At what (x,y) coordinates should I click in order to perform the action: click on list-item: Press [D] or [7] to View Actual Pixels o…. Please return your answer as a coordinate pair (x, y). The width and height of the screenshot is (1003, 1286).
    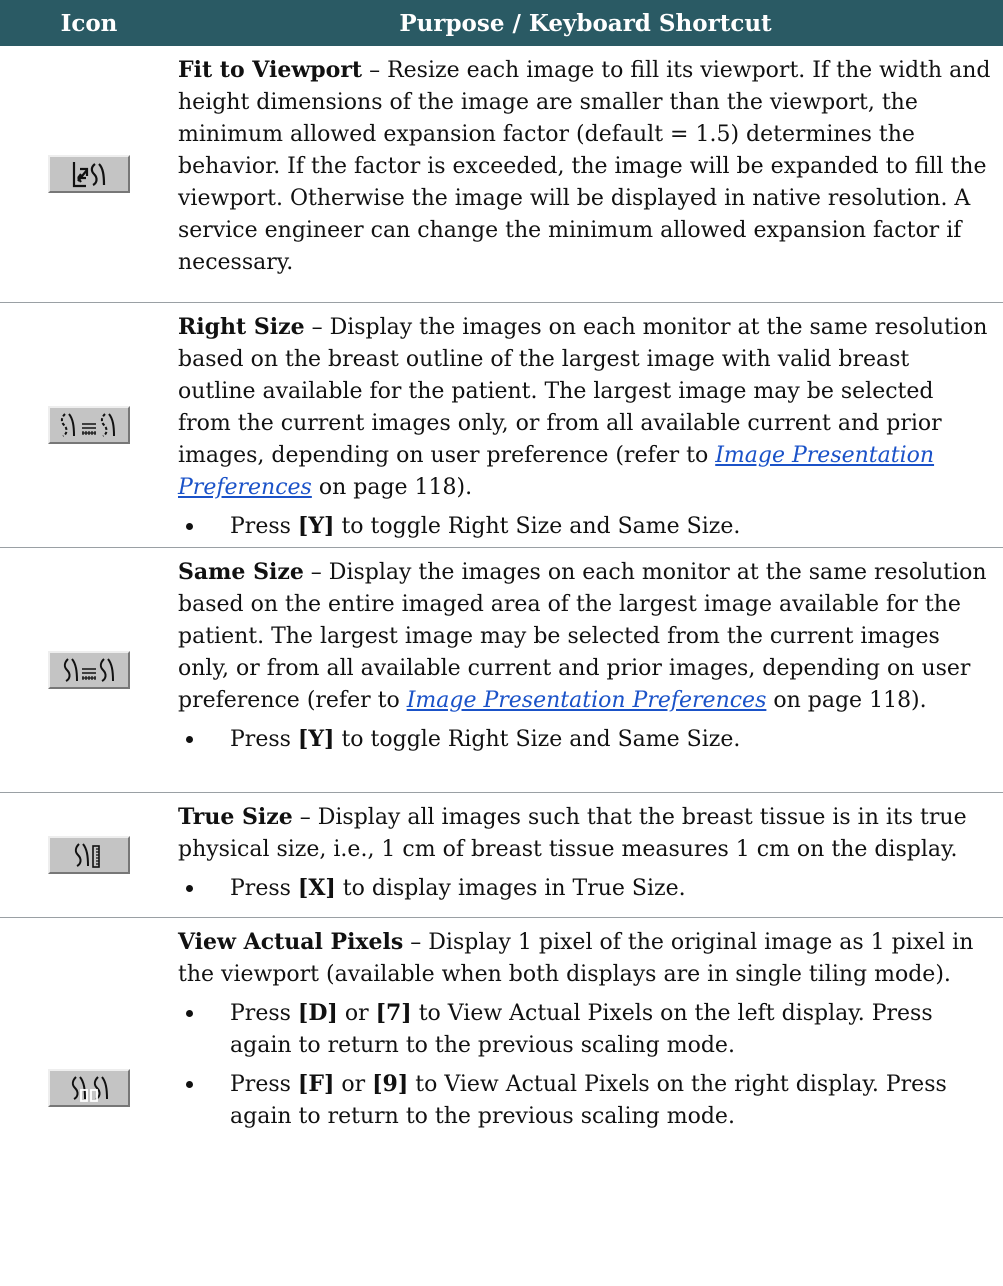
    Looking at the image, I should click on (585, 1029).